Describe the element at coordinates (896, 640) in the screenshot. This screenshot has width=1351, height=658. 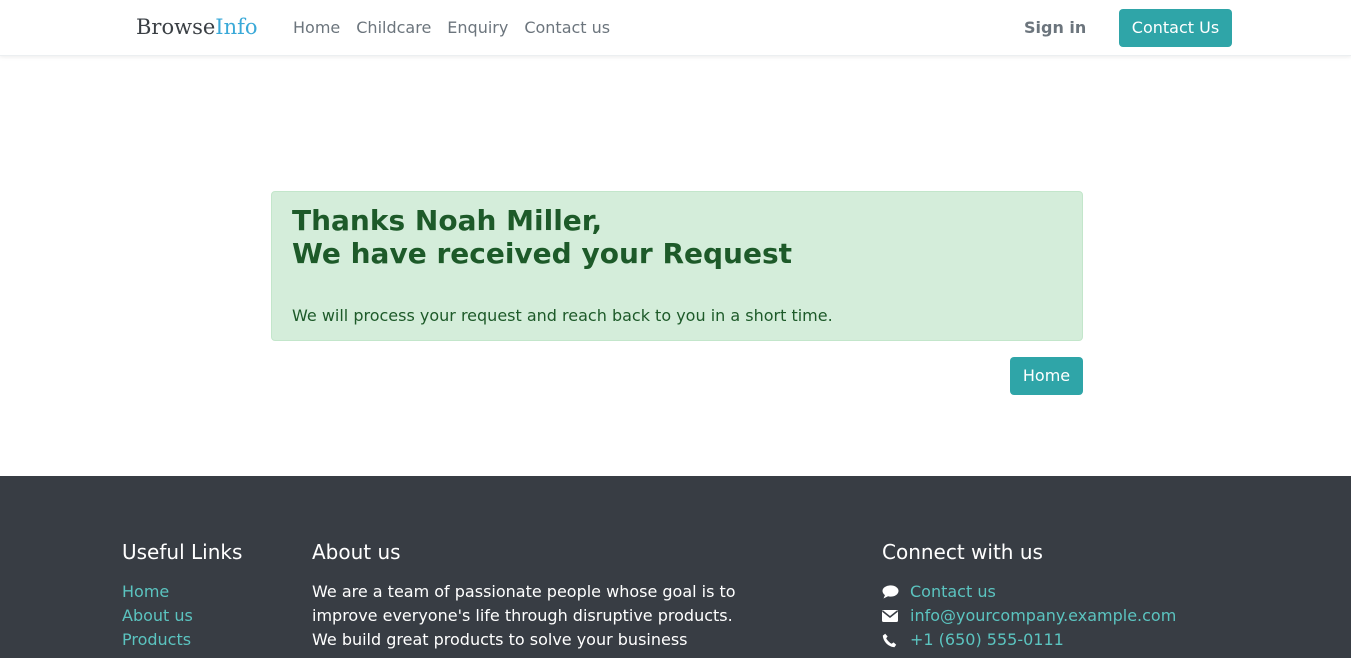
I see `phone-icon` at that location.